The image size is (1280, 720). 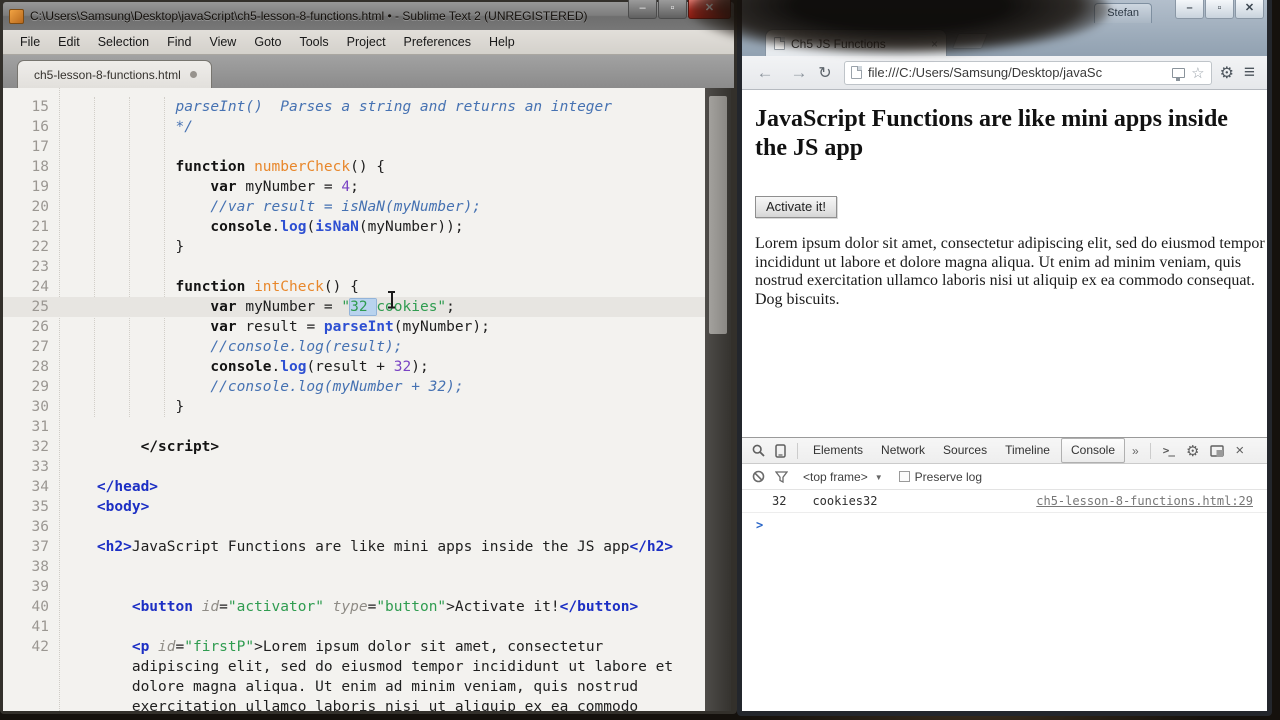 I want to click on line-number: 28, so click(x=40, y=367).